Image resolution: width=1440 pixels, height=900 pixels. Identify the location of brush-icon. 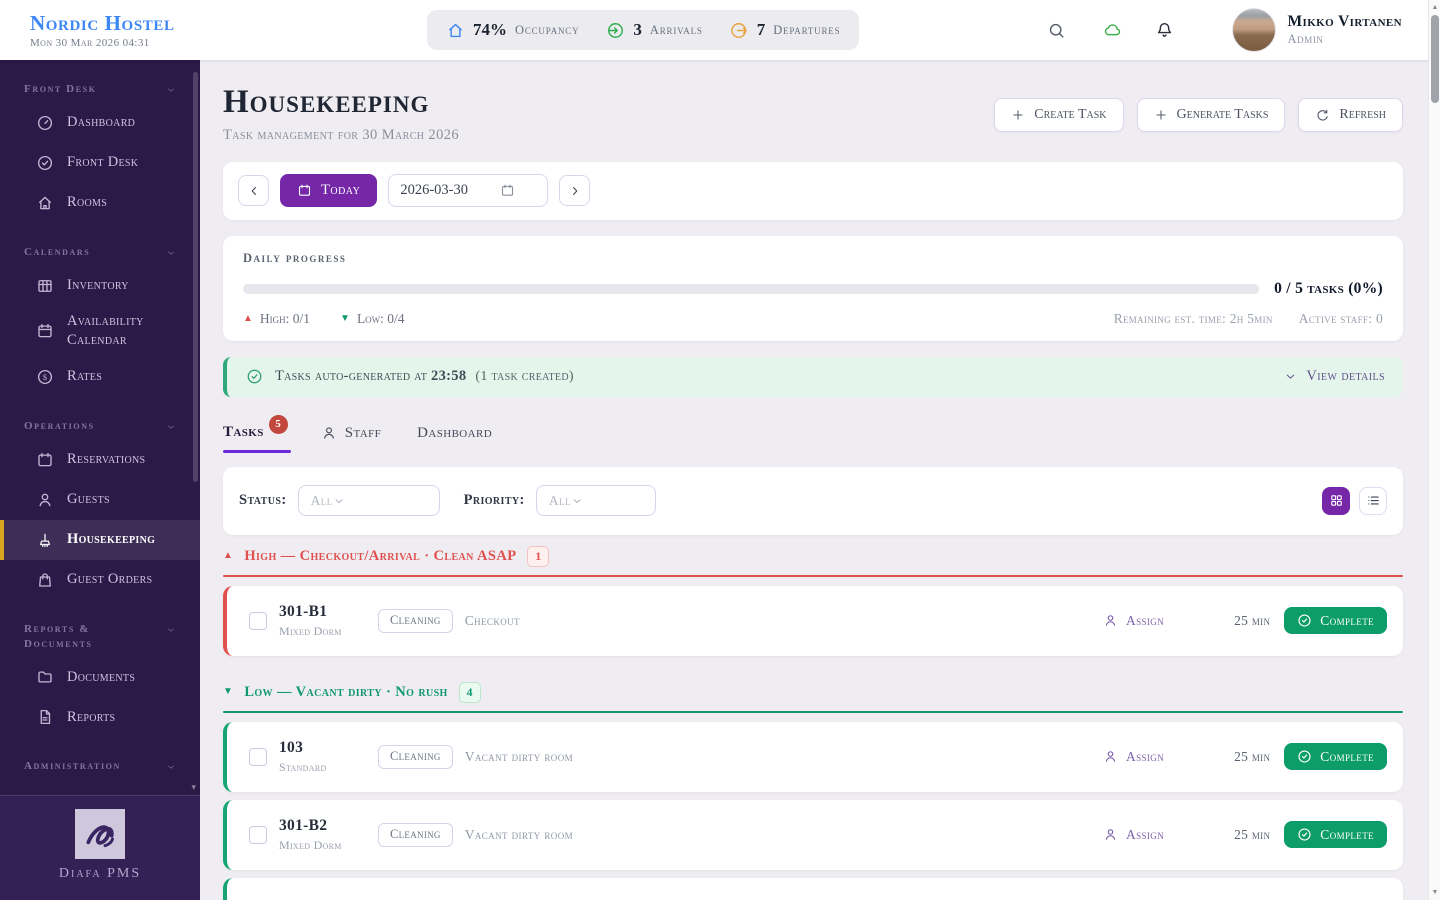
(51, 540).